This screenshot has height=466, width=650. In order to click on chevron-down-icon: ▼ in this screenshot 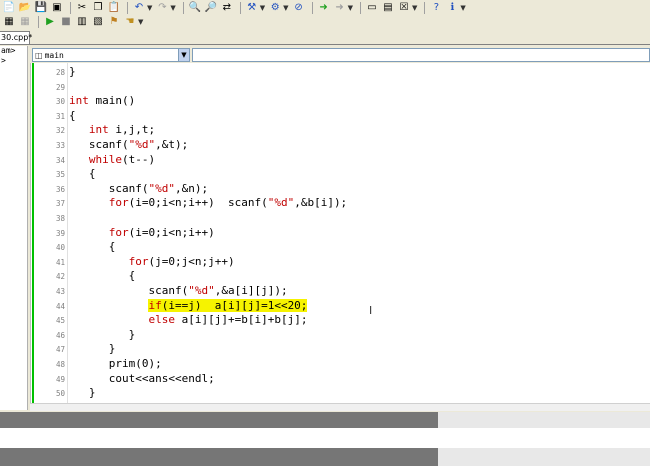, I will do `click(183, 55)`.